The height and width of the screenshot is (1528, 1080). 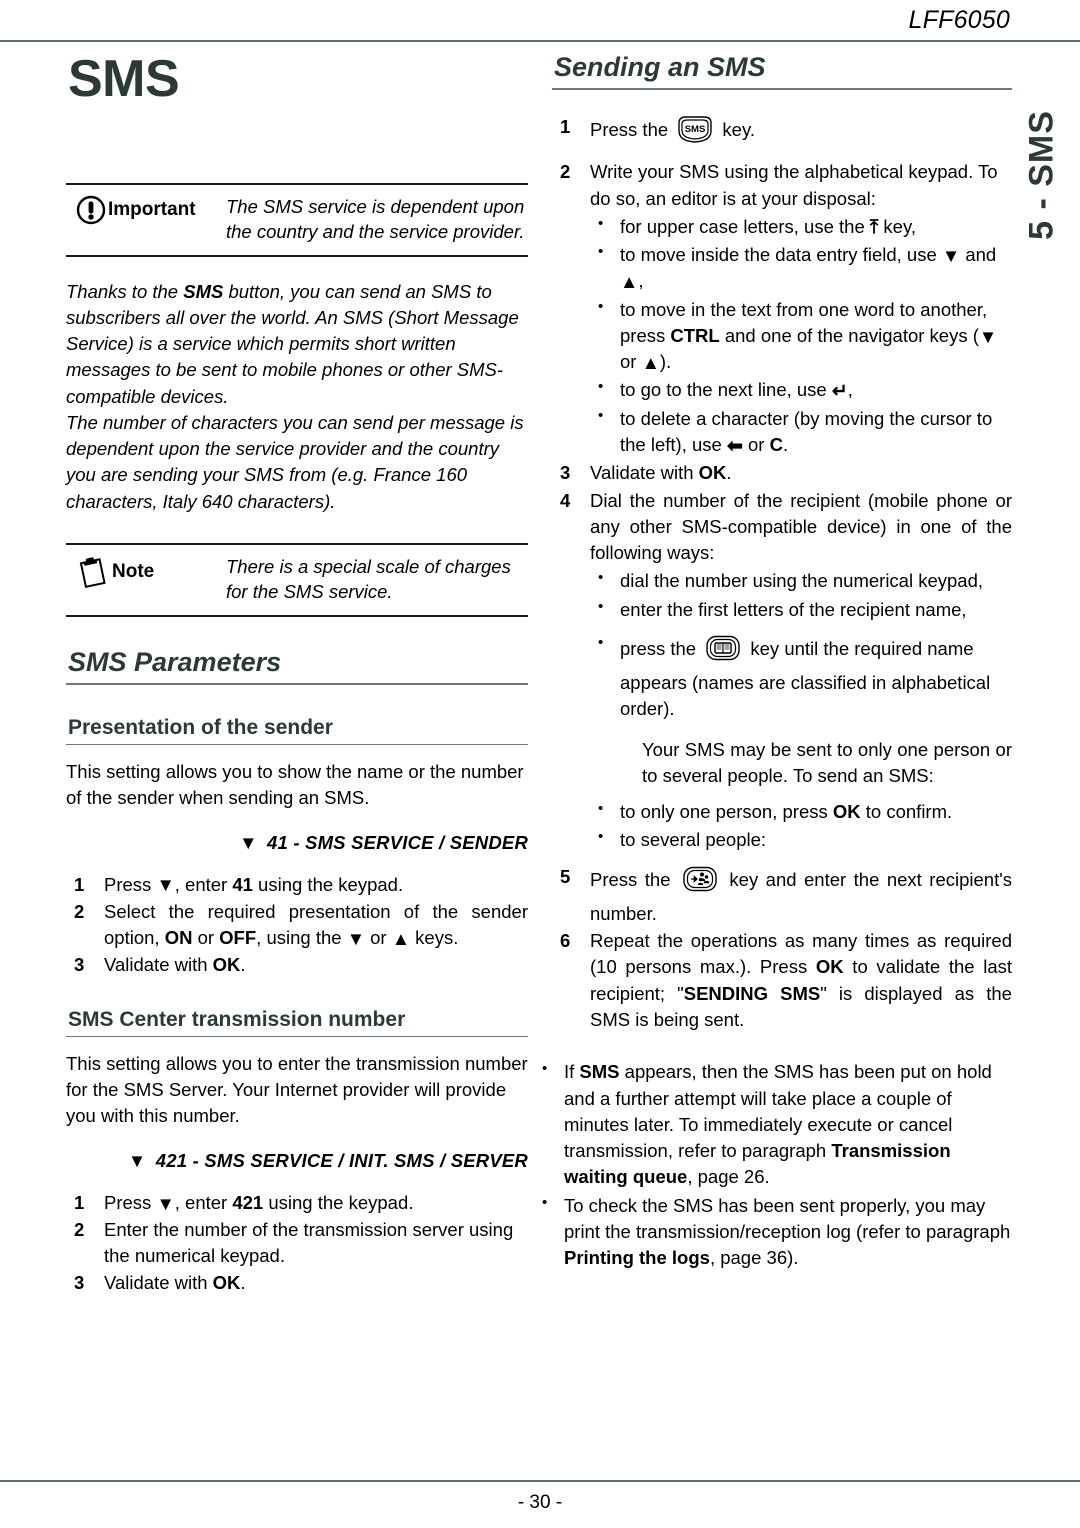 I want to click on note-callout-head: Note, so click(x=146, y=572).